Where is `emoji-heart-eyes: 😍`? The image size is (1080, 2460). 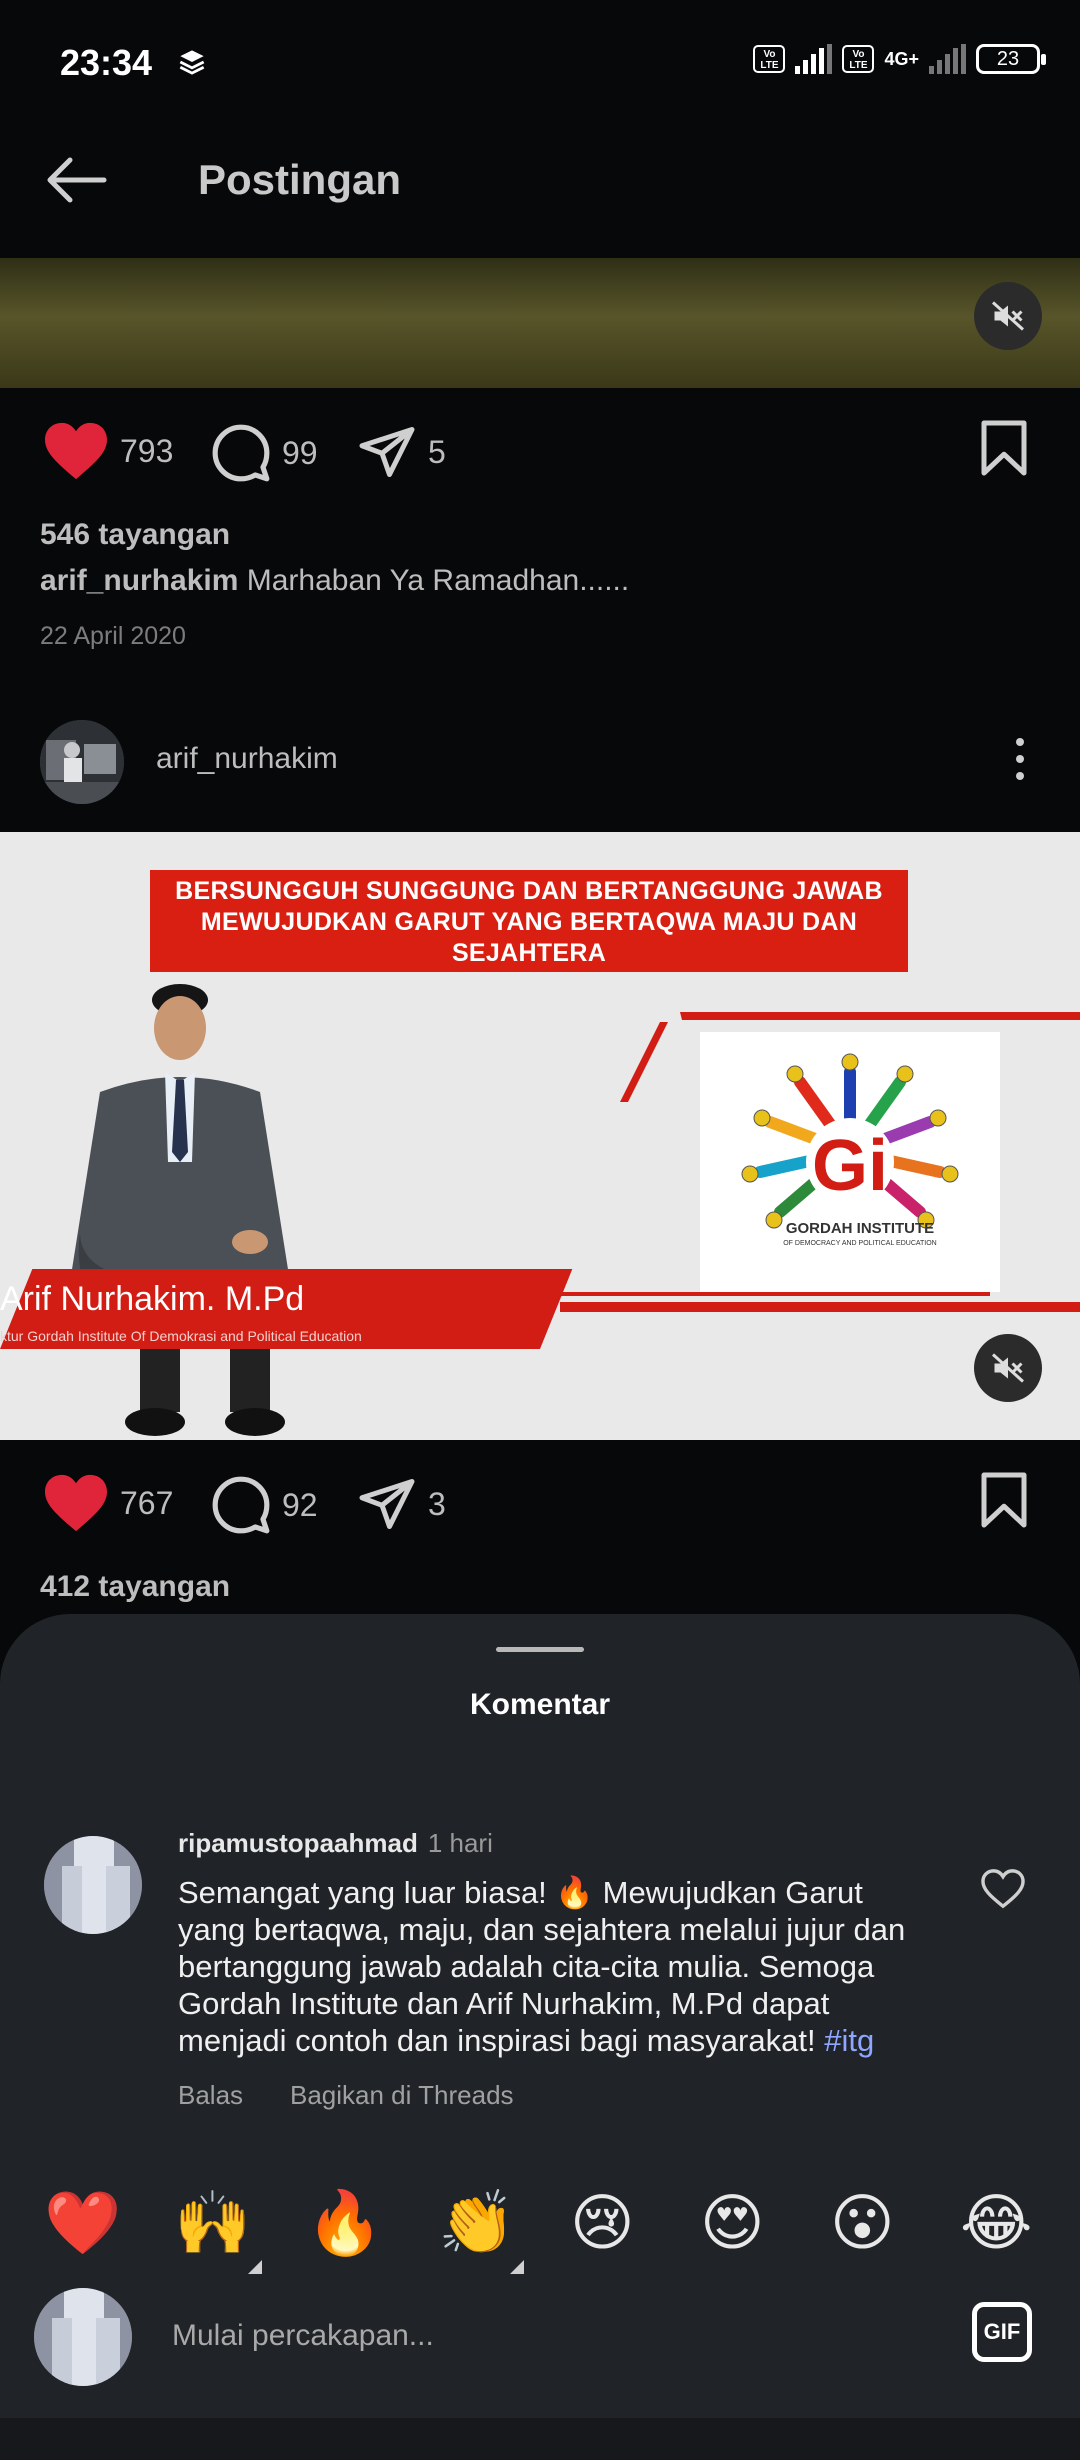 emoji-heart-eyes: 😍 is located at coordinates (732, 2224).